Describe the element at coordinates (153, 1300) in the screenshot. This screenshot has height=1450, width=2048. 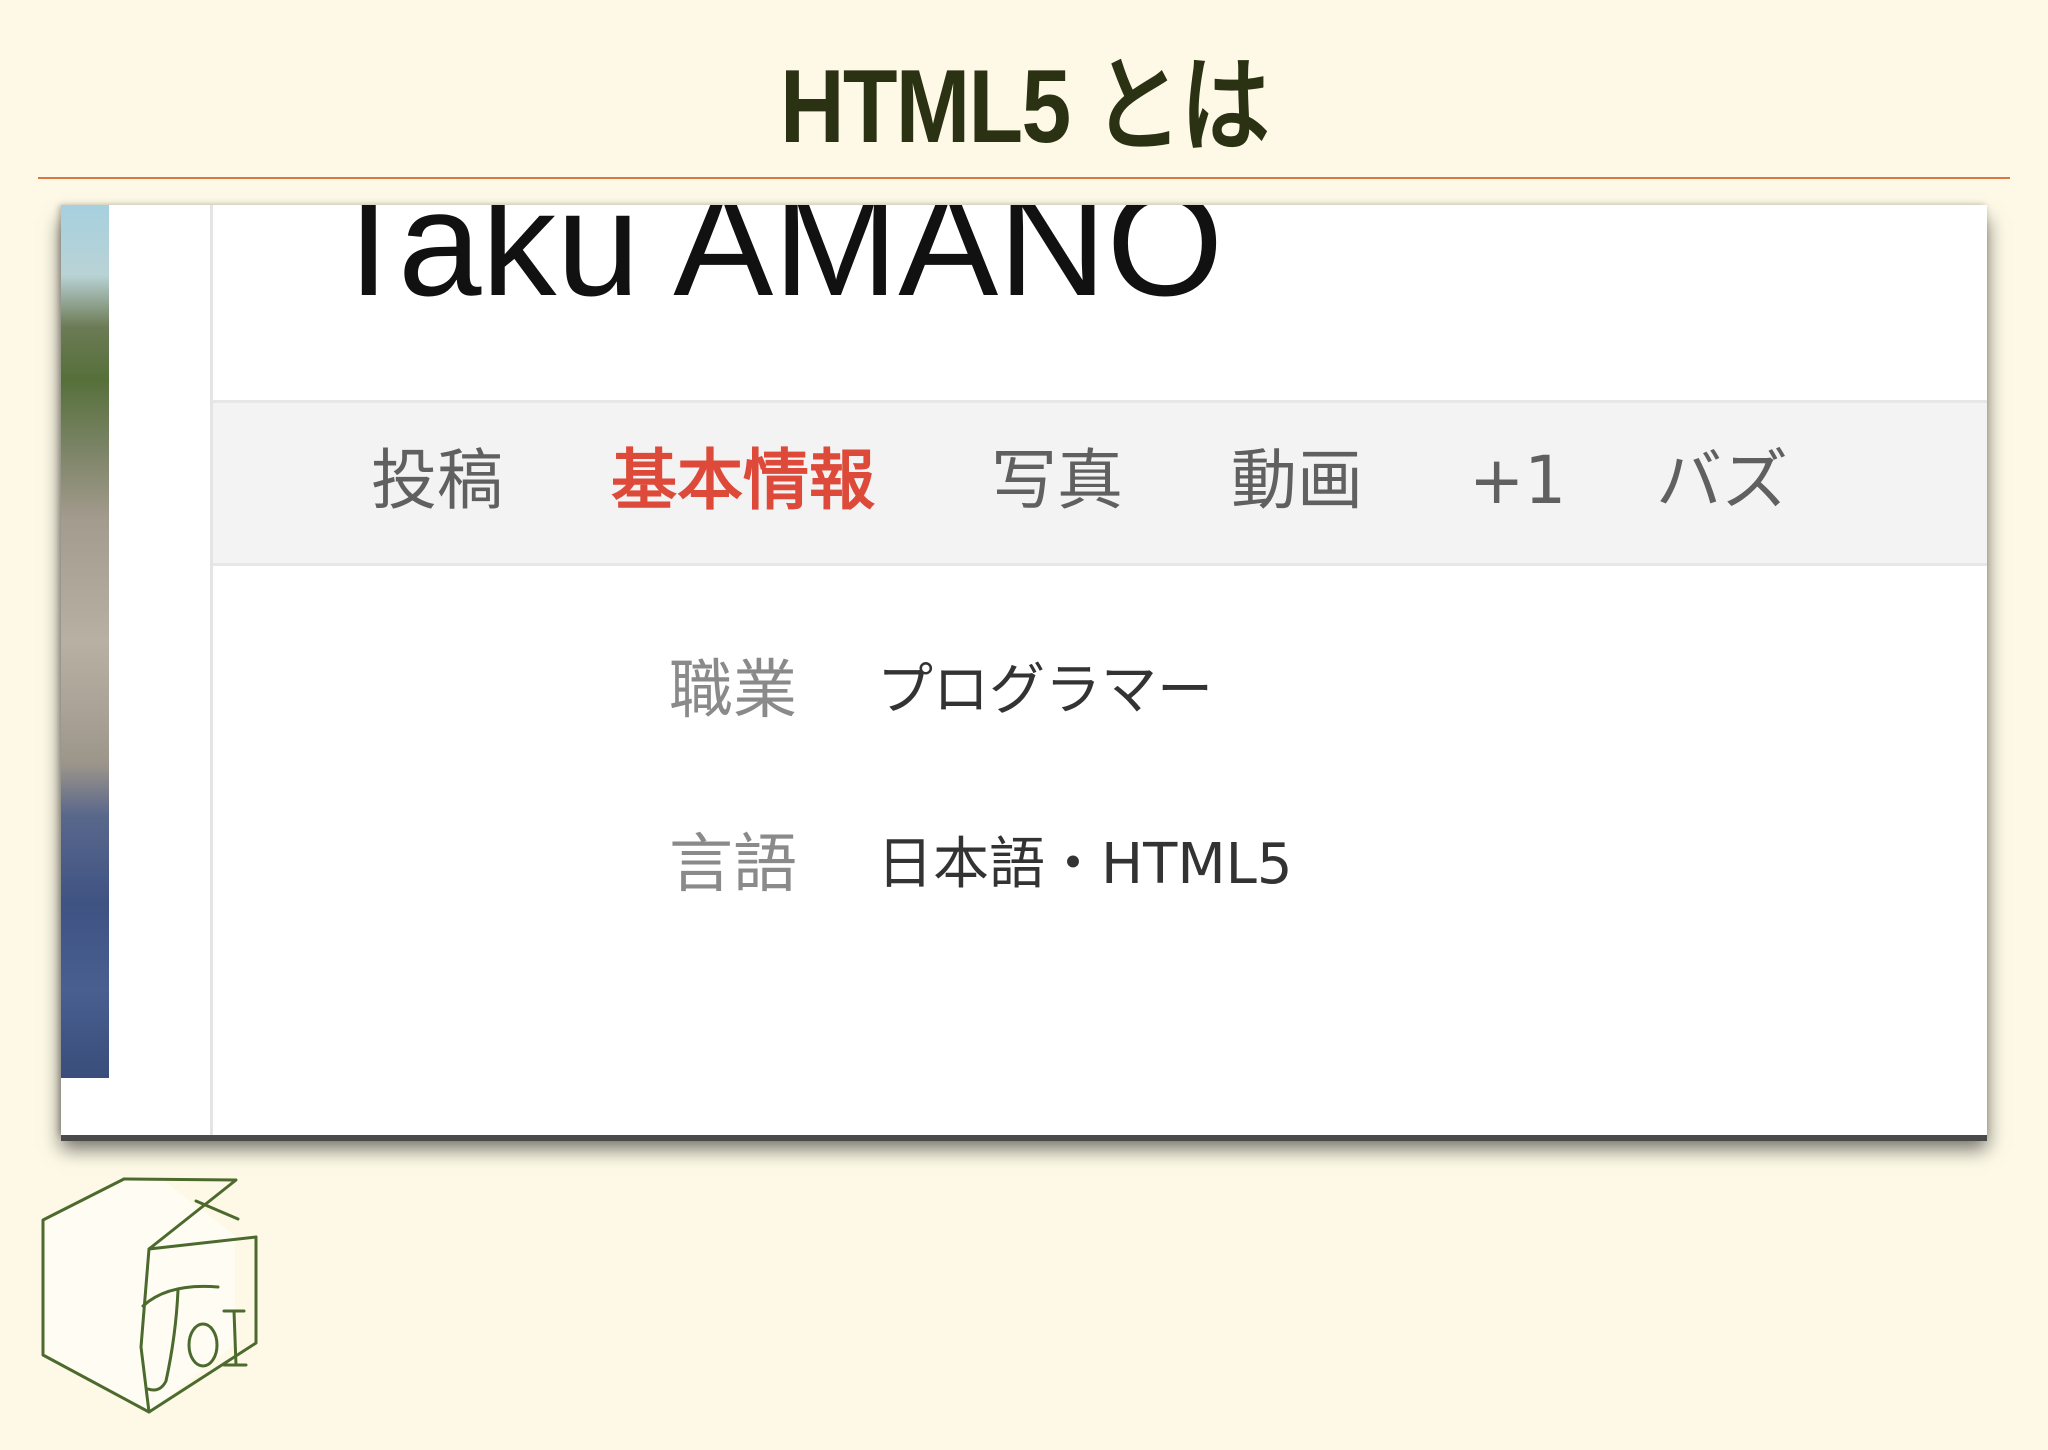
I see `house-logo-icon` at that location.